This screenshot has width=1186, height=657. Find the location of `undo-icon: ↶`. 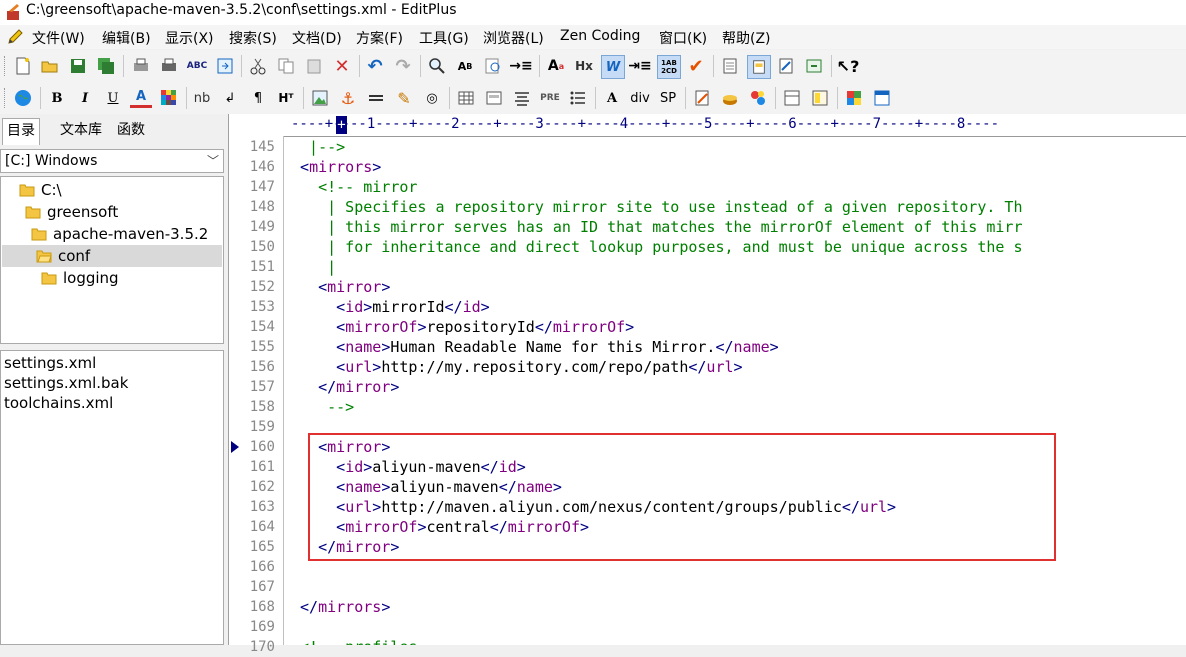

undo-icon: ↶ is located at coordinates (375, 66).